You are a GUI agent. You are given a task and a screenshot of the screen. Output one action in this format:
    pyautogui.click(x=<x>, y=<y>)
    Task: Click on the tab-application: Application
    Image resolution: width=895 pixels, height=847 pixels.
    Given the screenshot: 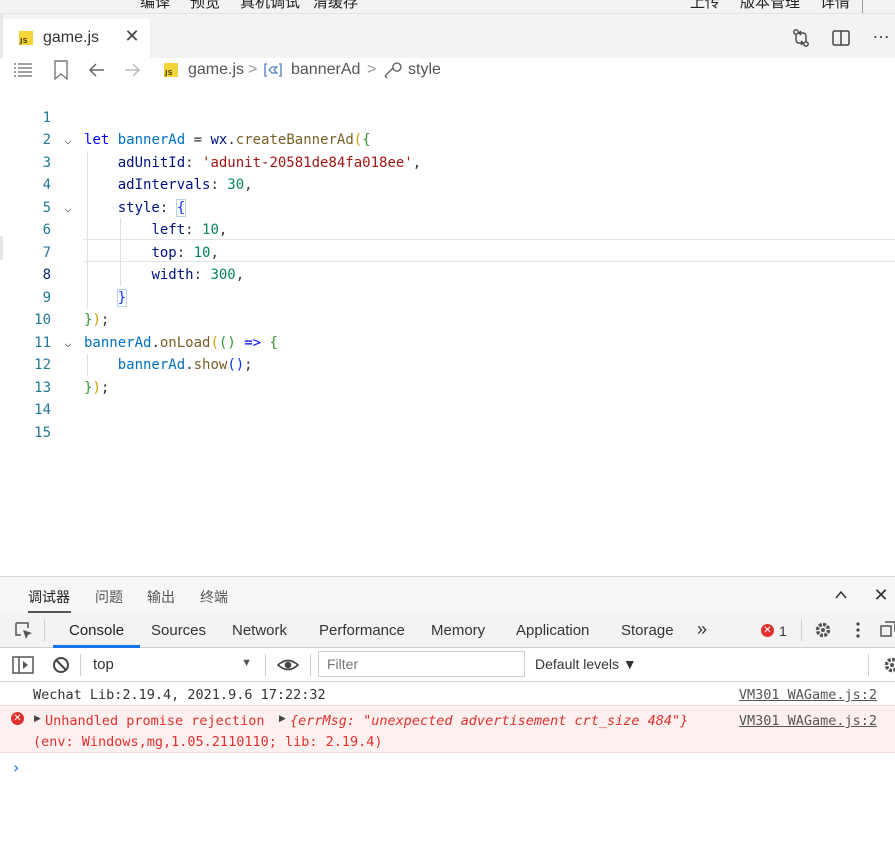 What is the action you would take?
    pyautogui.click(x=552, y=630)
    